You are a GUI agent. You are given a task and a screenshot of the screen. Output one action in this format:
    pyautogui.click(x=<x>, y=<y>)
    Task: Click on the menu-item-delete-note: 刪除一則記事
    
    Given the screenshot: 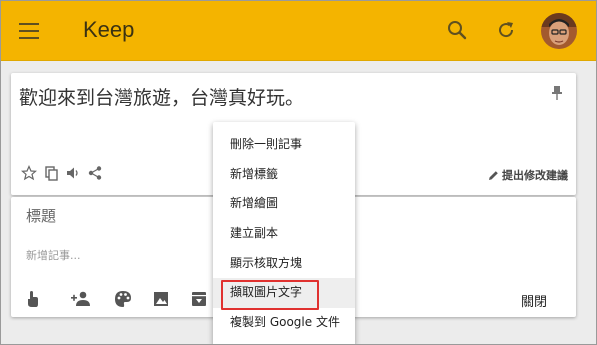 What is the action you would take?
    pyautogui.click(x=284, y=145)
    